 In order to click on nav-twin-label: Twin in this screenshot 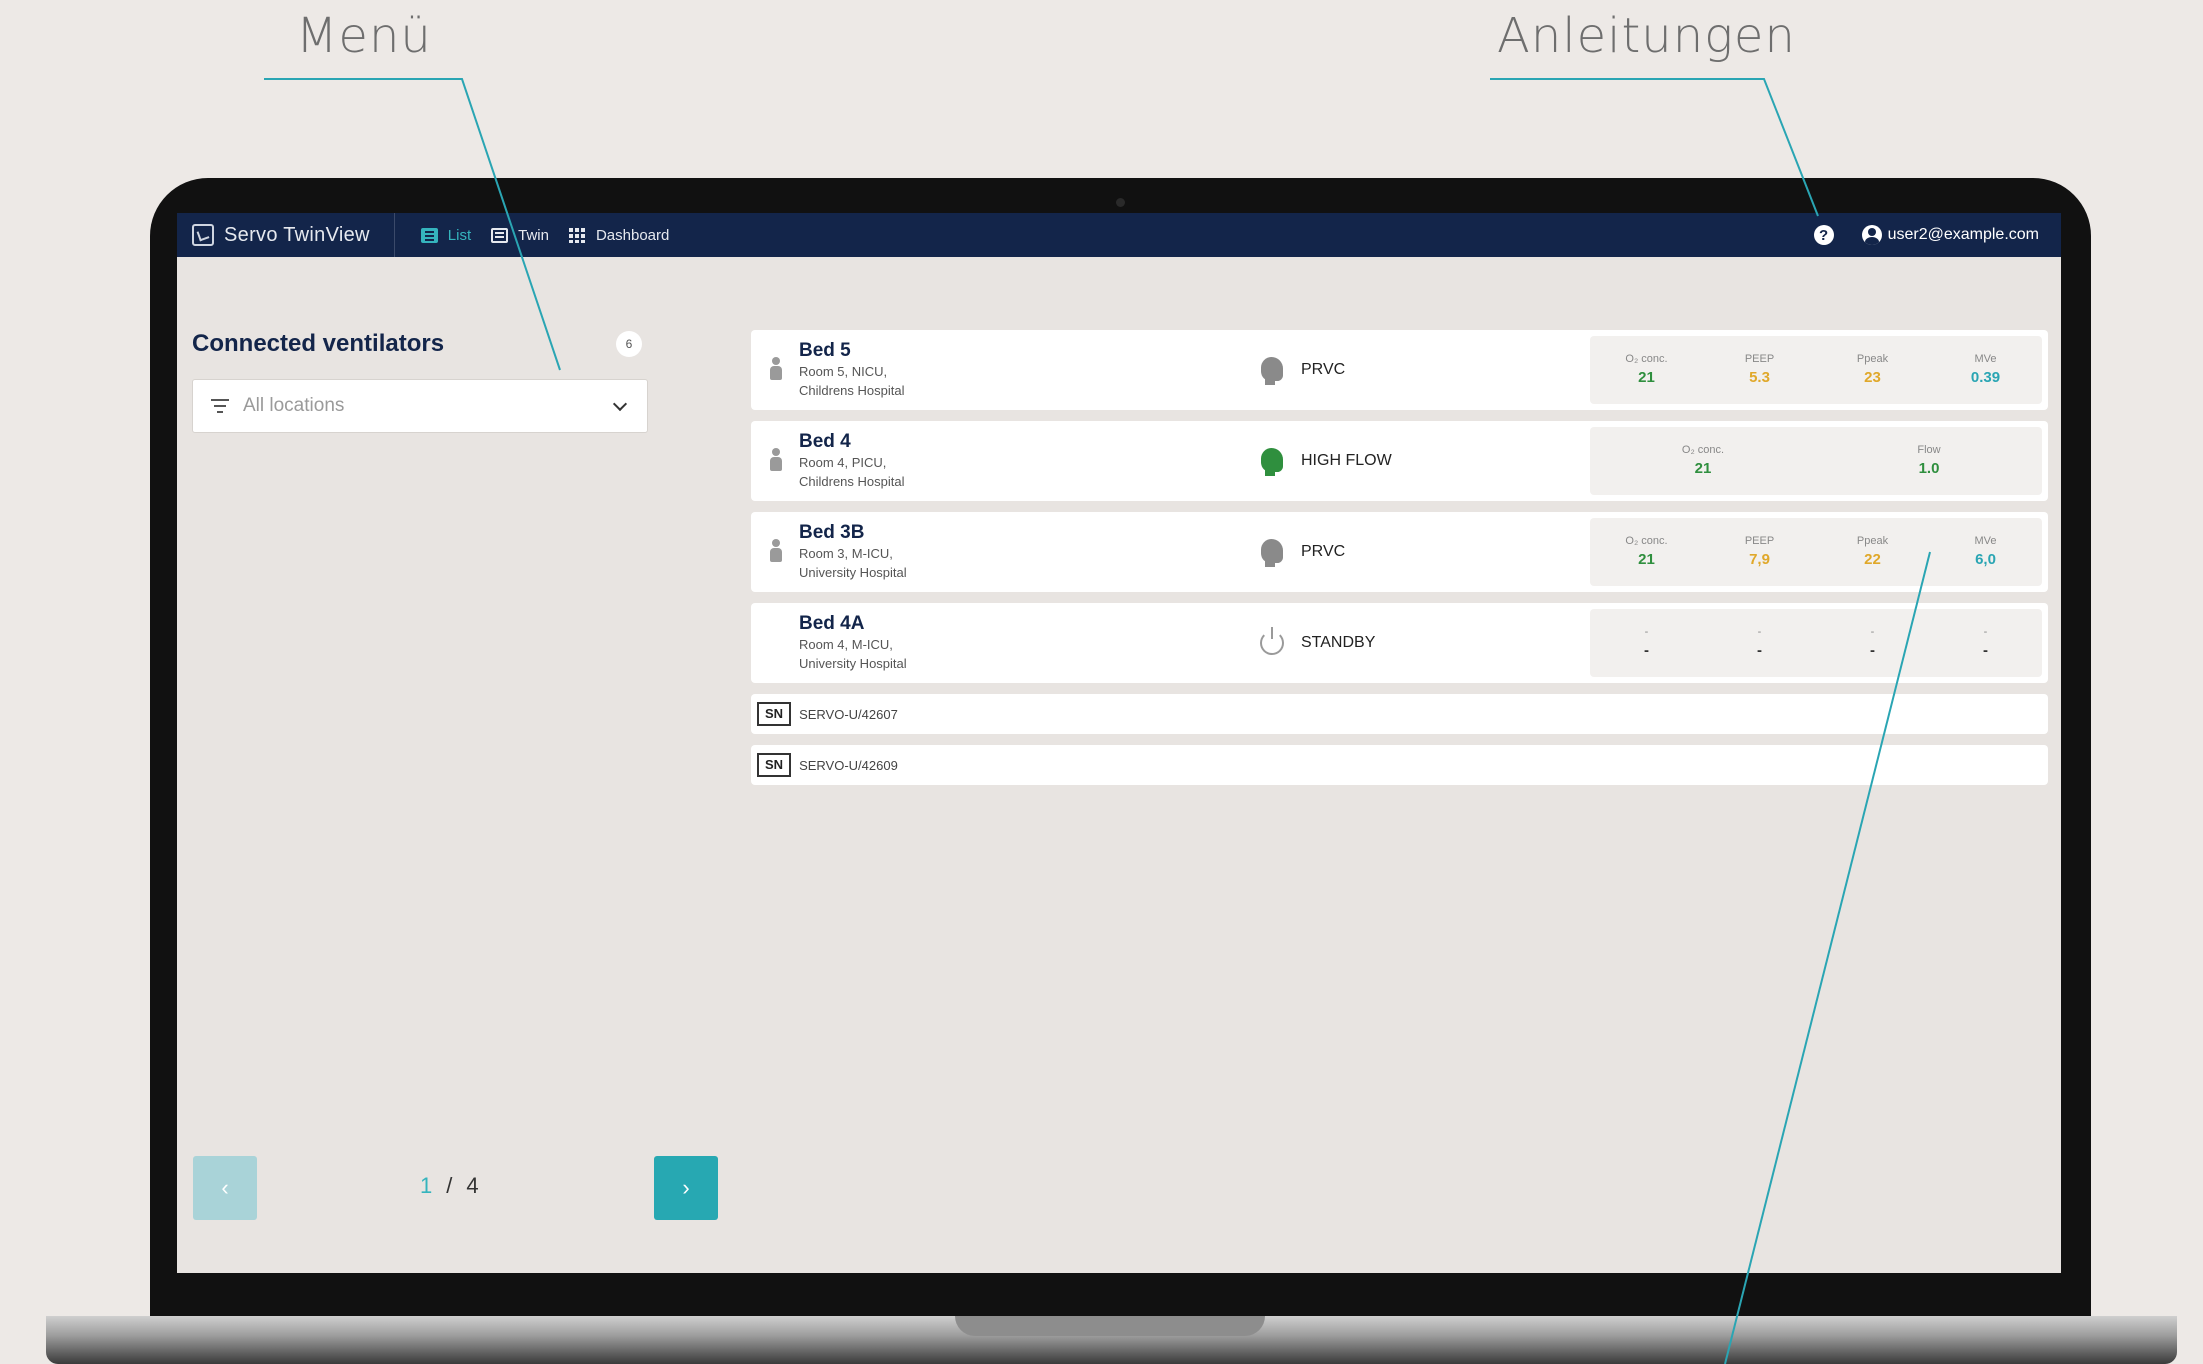, I will do `click(533, 235)`.